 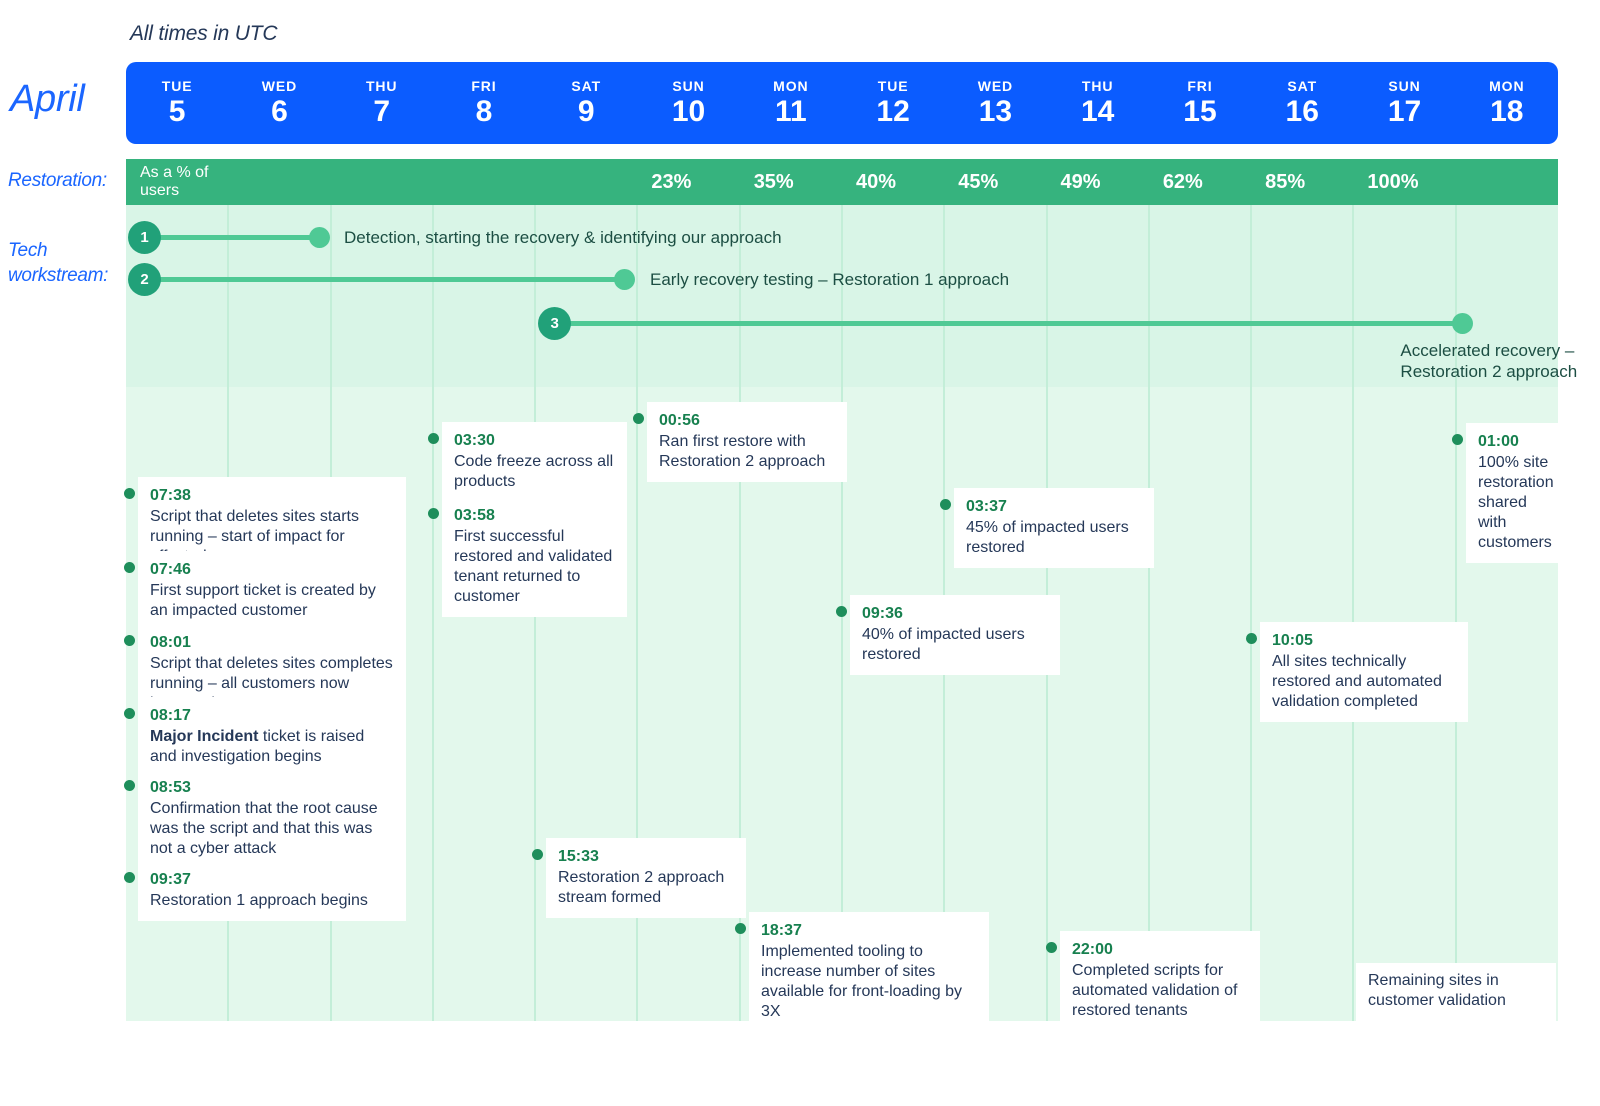 What do you see at coordinates (688, 103) in the screenshot?
I see `date-cell: SUN 10` at bounding box center [688, 103].